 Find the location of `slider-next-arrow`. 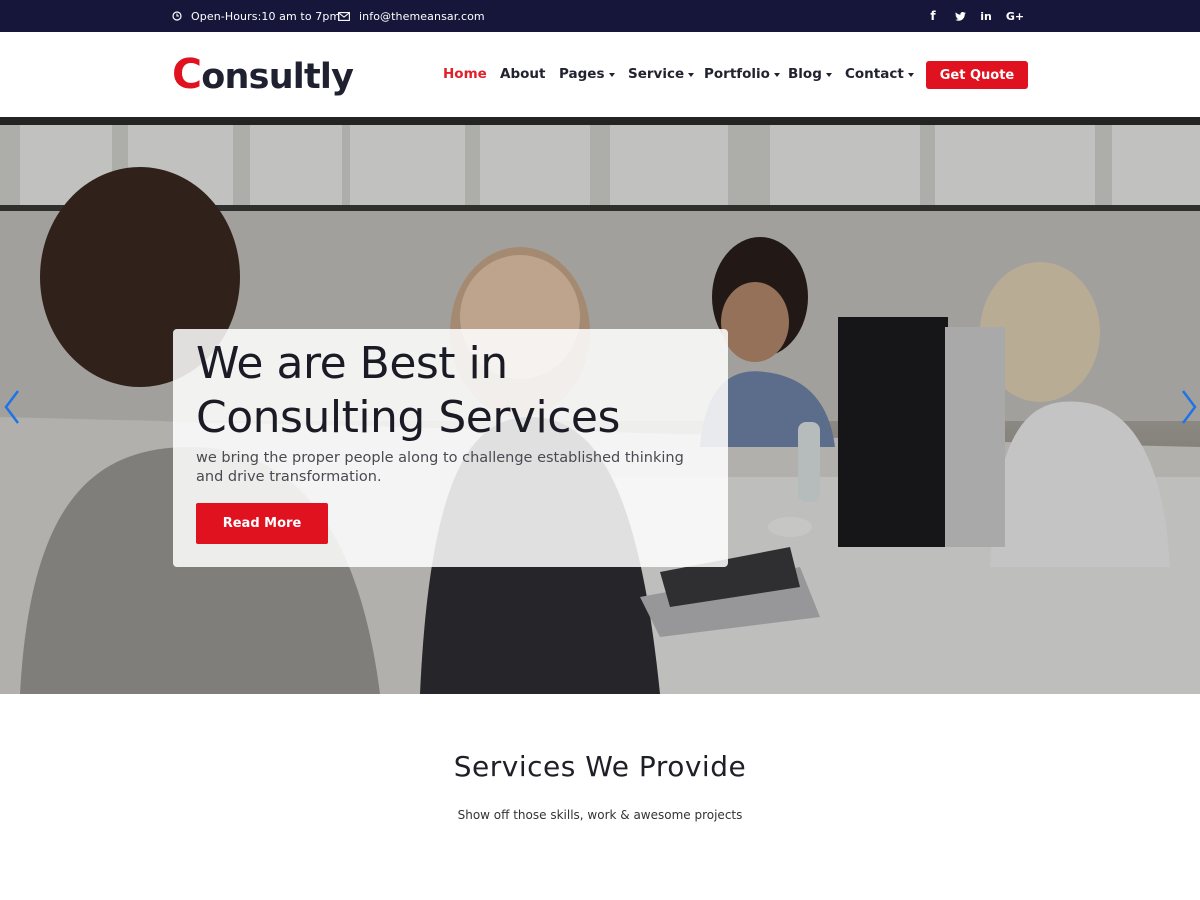

slider-next-arrow is located at coordinates (1188, 407).